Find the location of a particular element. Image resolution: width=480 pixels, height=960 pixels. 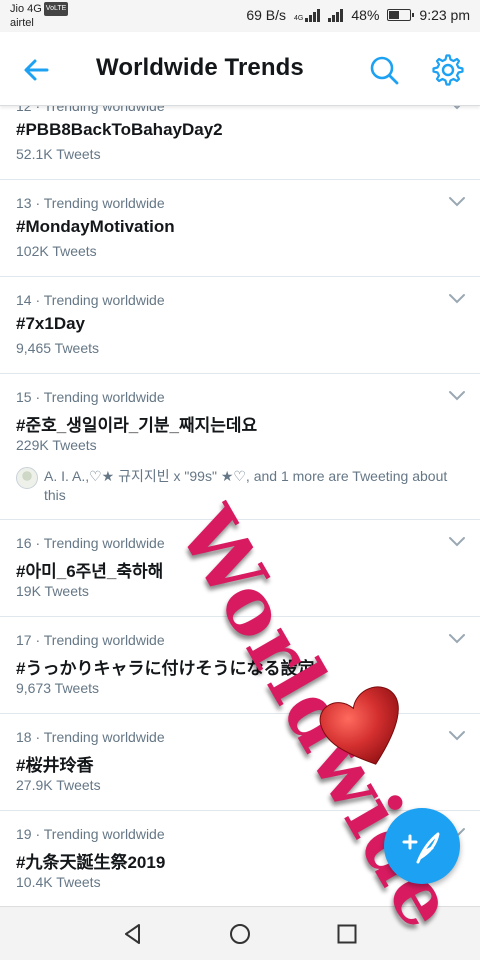

status-indicators: 69 B/s 4G 48% 9:23 pm is located at coordinates (358, 15).